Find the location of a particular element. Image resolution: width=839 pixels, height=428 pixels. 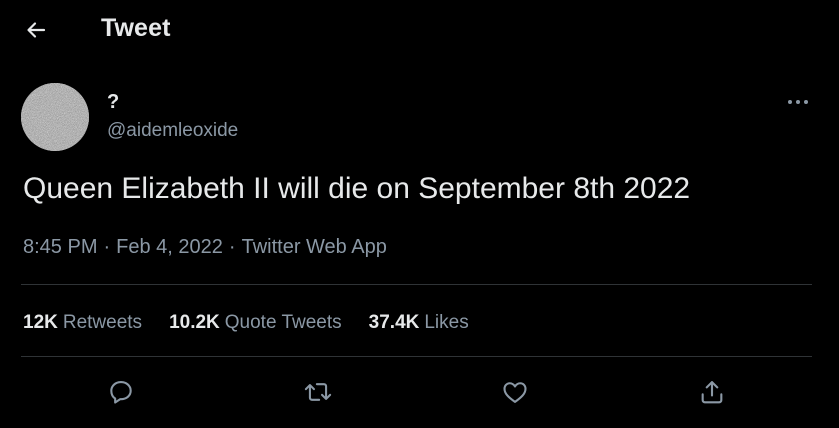

quote-tweets-label: Quote Tweets is located at coordinates (283, 322).